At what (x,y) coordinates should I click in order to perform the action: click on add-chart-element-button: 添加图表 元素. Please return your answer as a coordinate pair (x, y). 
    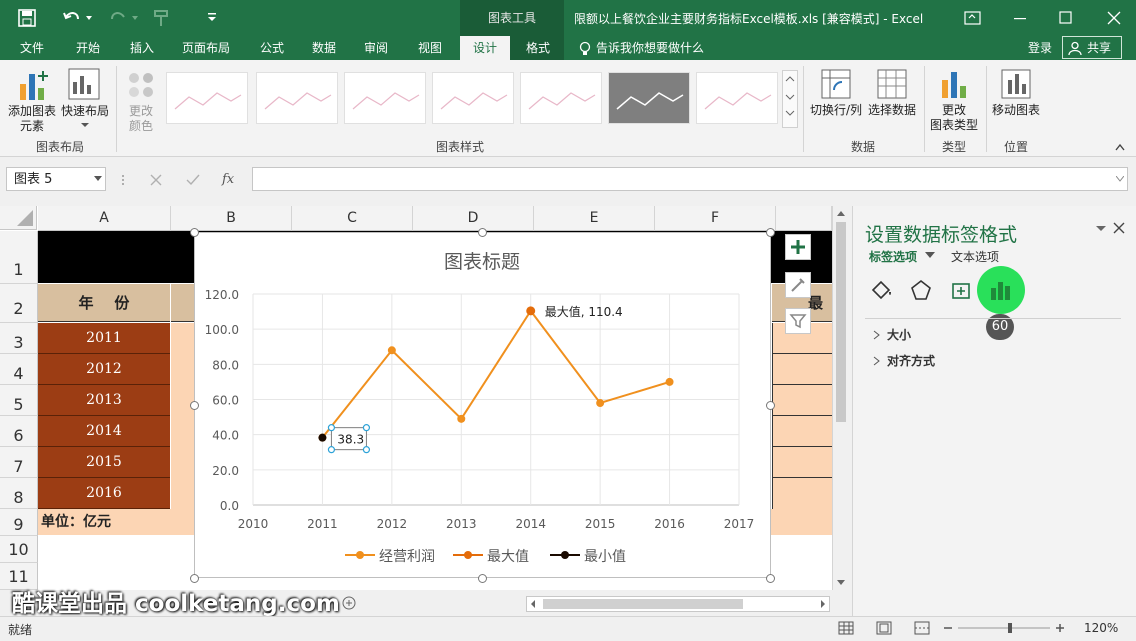
    Looking at the image, I should click on (32, 119).